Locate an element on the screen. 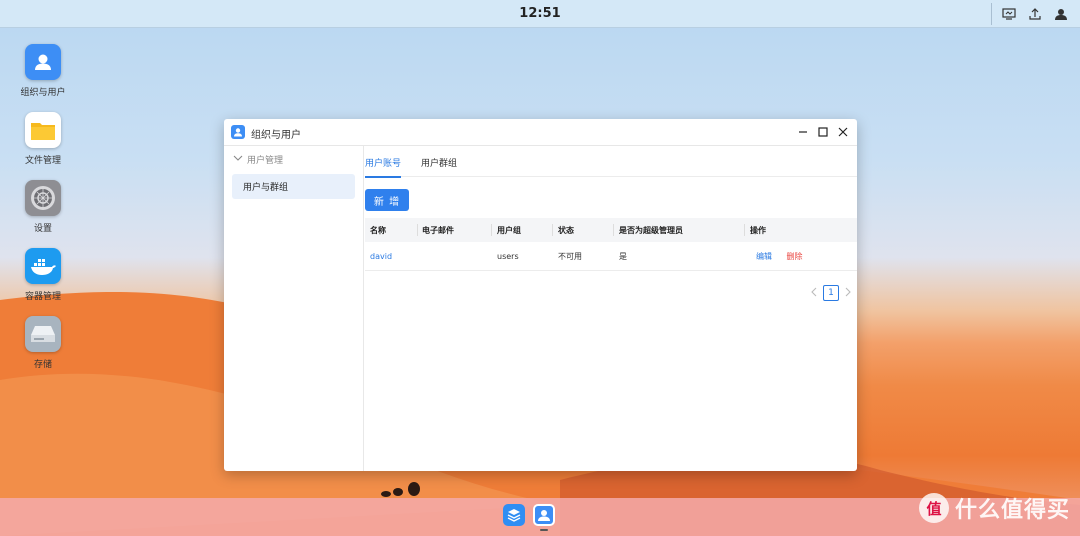 The image size is (1080, 536). desktop-icon-label: 设置 is located at coordinates (42, 229).